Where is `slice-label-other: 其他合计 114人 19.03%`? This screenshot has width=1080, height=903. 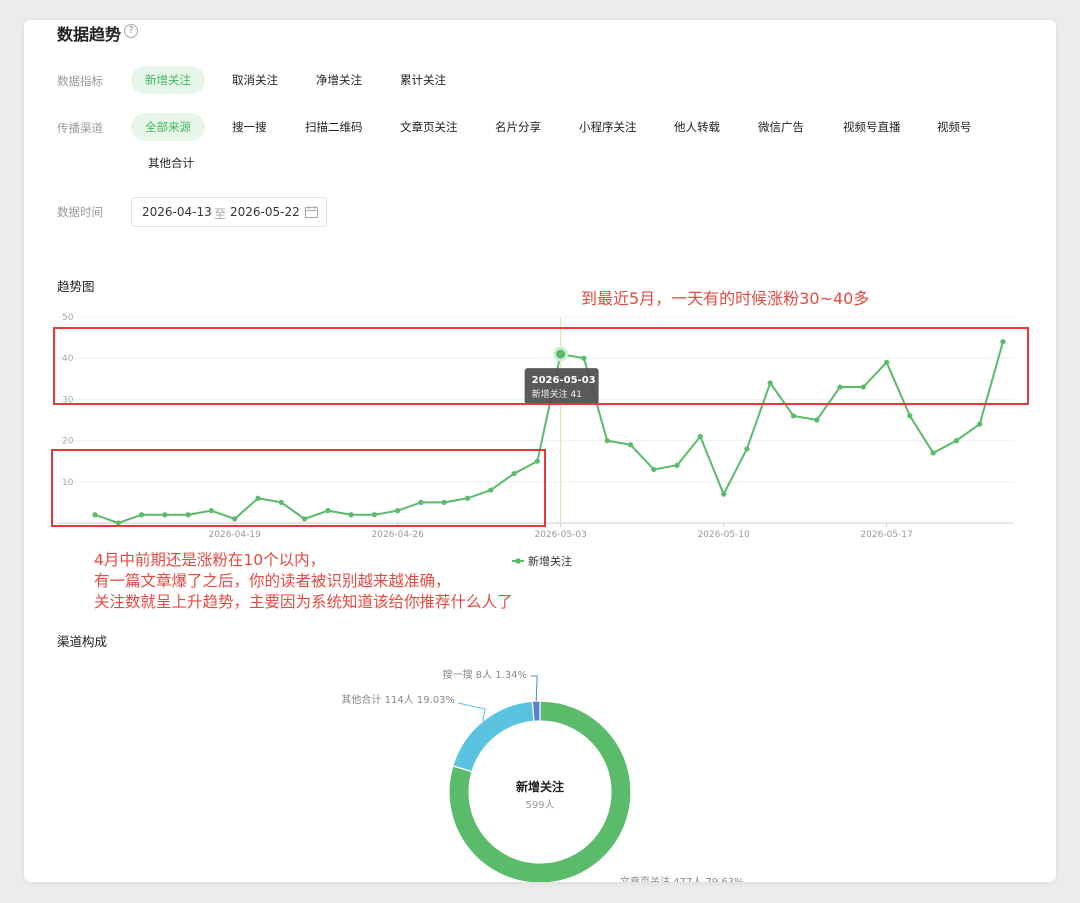
slice-label-other: 其他合计 114人 19.03% is located at coordinates (398, 699).